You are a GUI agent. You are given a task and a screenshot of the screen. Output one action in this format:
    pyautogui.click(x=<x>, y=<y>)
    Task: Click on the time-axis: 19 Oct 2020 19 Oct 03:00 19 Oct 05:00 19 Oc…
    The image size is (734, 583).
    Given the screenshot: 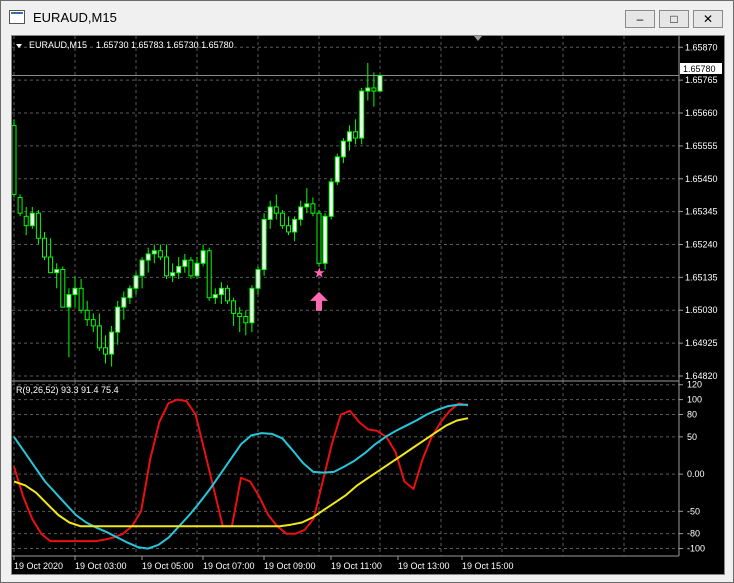 What is the action you would take?
    pyautogui.click(x=263, y=563)
    